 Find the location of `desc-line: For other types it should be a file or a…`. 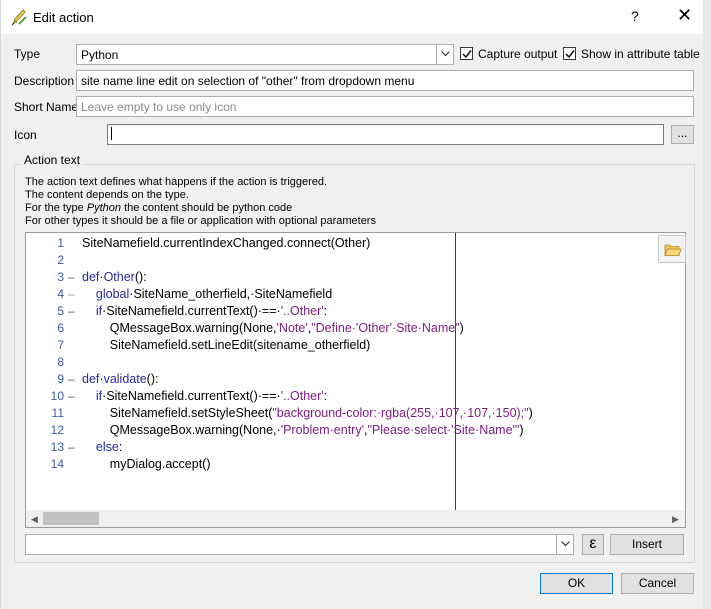

desc-line: For other types it should be a file or a… is located at coordinates (200, 221).